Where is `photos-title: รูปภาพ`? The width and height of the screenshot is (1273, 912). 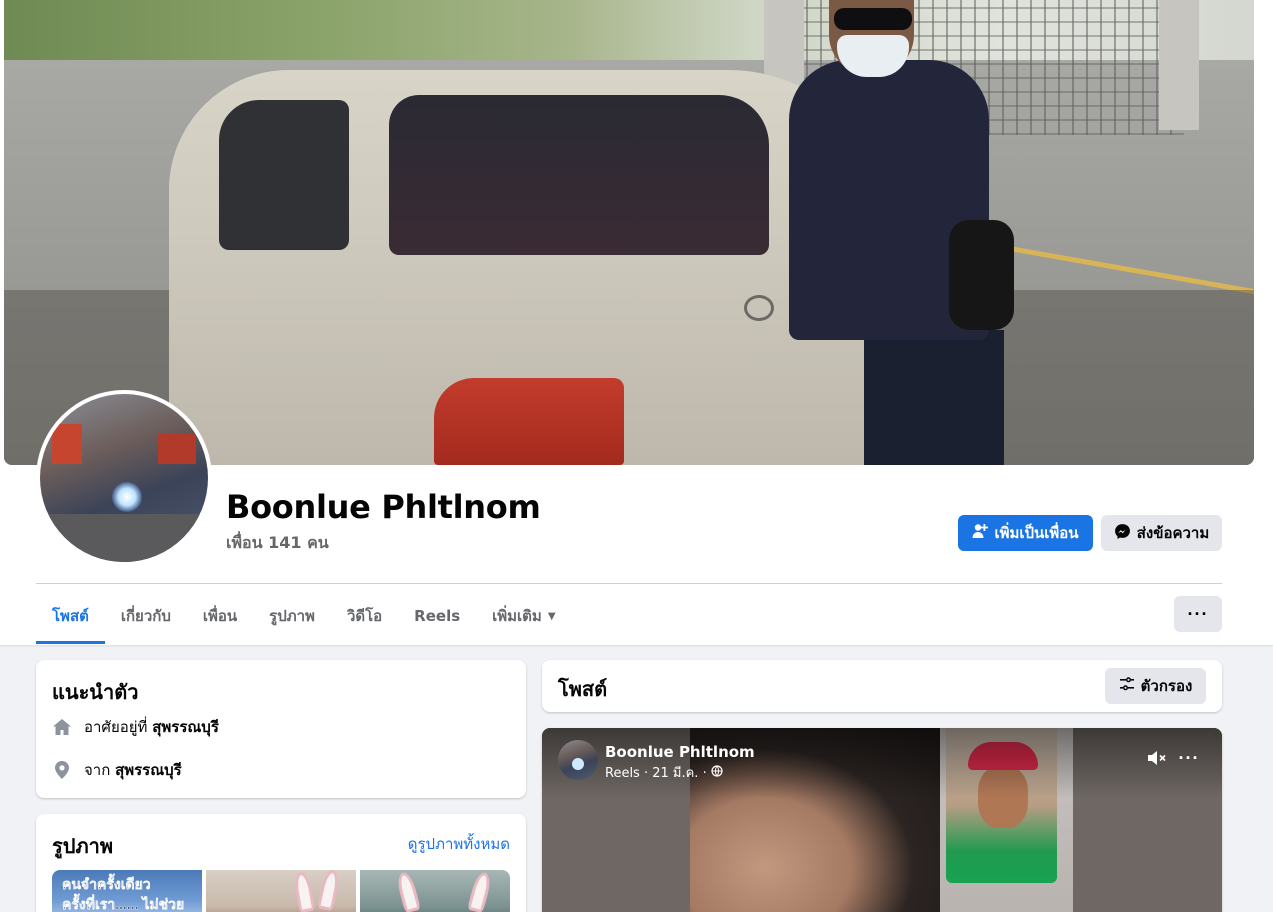
photos-title: รูปภาพ is located at coordinates (83, 846).